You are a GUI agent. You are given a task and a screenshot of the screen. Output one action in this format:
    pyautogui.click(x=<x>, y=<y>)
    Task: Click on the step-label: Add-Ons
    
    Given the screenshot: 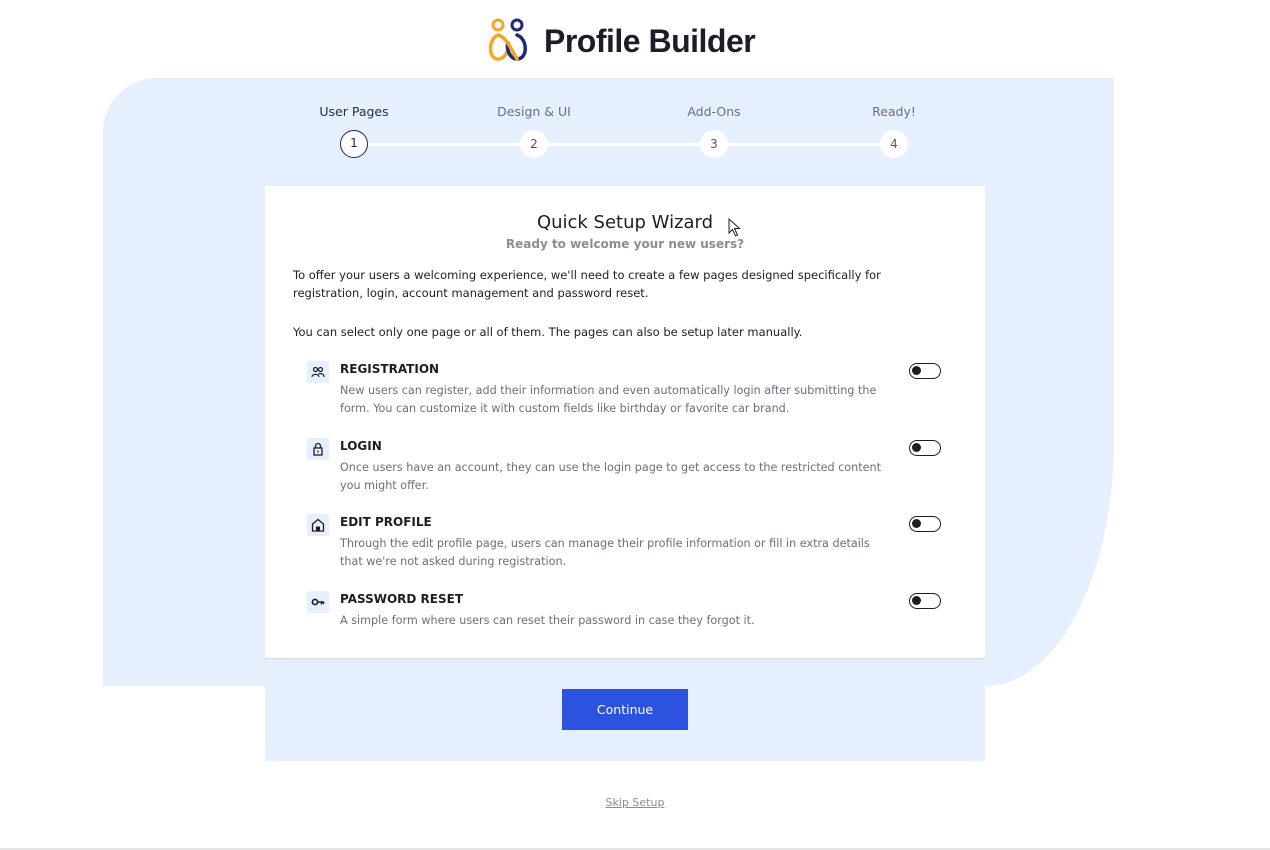 What is the action you would take?
    pyautogui.click(x=714, y=111)
    